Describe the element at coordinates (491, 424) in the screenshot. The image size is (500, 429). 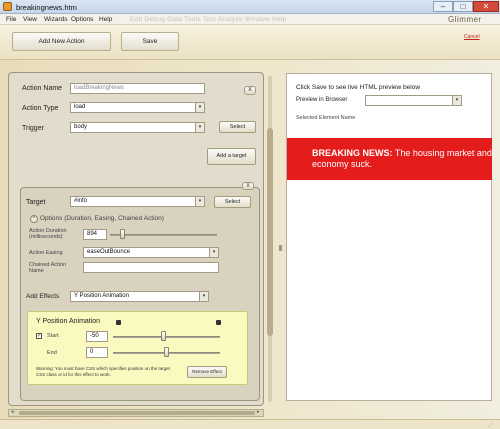
I see `resize-grip-icon: ⋰` at that location.